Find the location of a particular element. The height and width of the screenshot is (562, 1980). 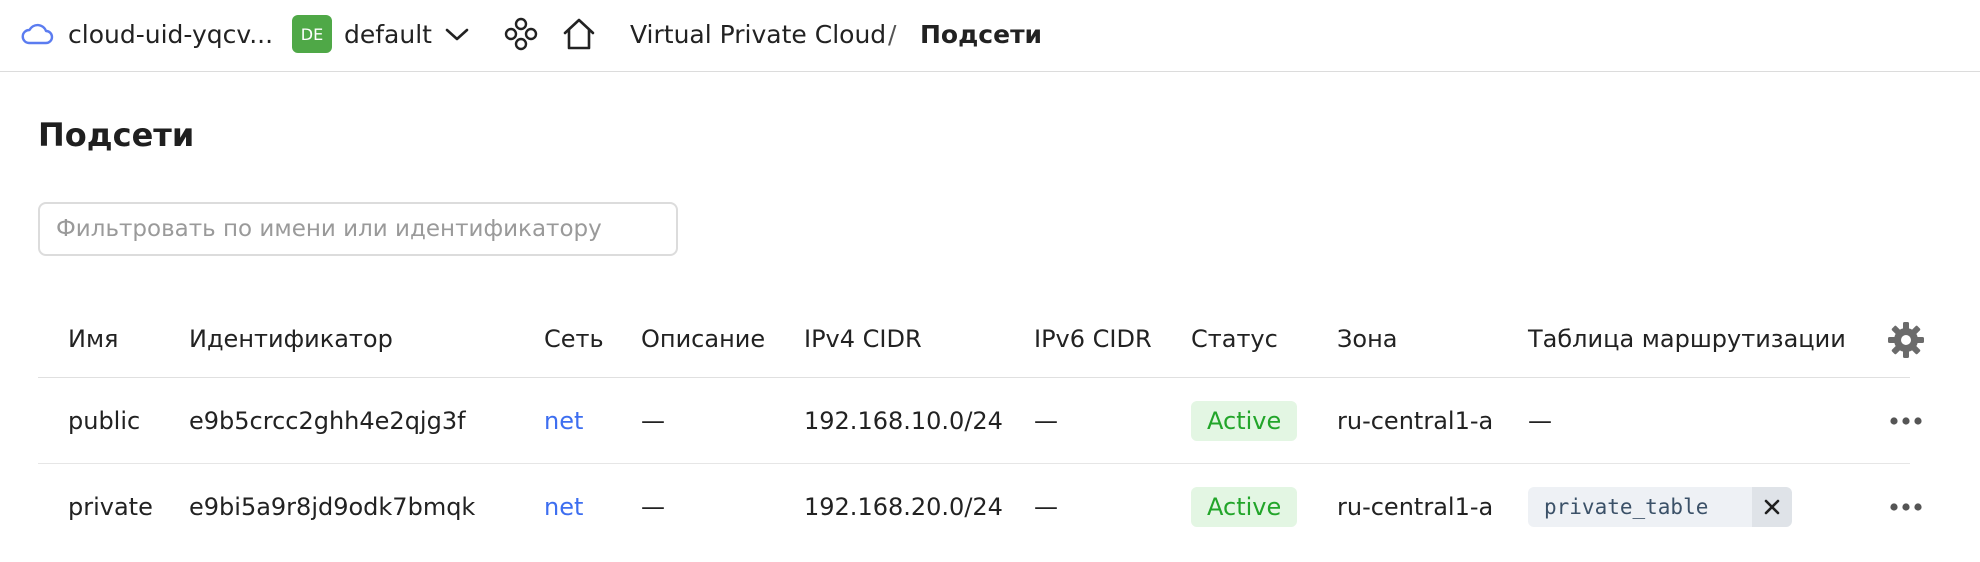

column-header-route-table: Таблица маршрутизации is located at coordinates (1687, 339).